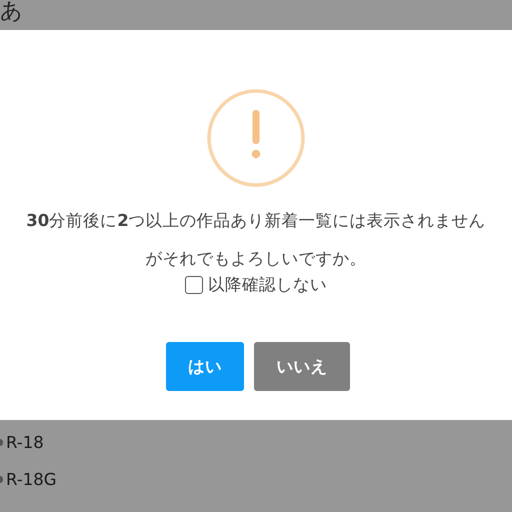 This screenshot has height=512, width=512. I want to click on no-button: いいえ, so click(302, 366).